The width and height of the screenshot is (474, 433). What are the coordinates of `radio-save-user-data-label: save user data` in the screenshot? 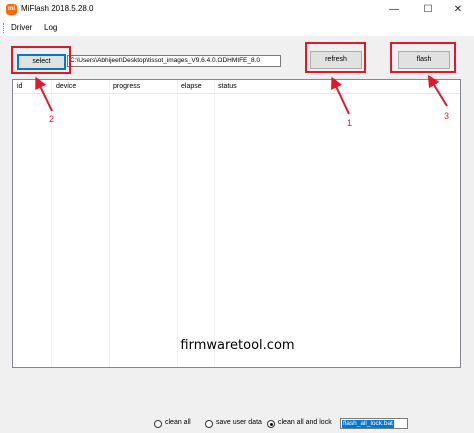 It's located at (239, 422).